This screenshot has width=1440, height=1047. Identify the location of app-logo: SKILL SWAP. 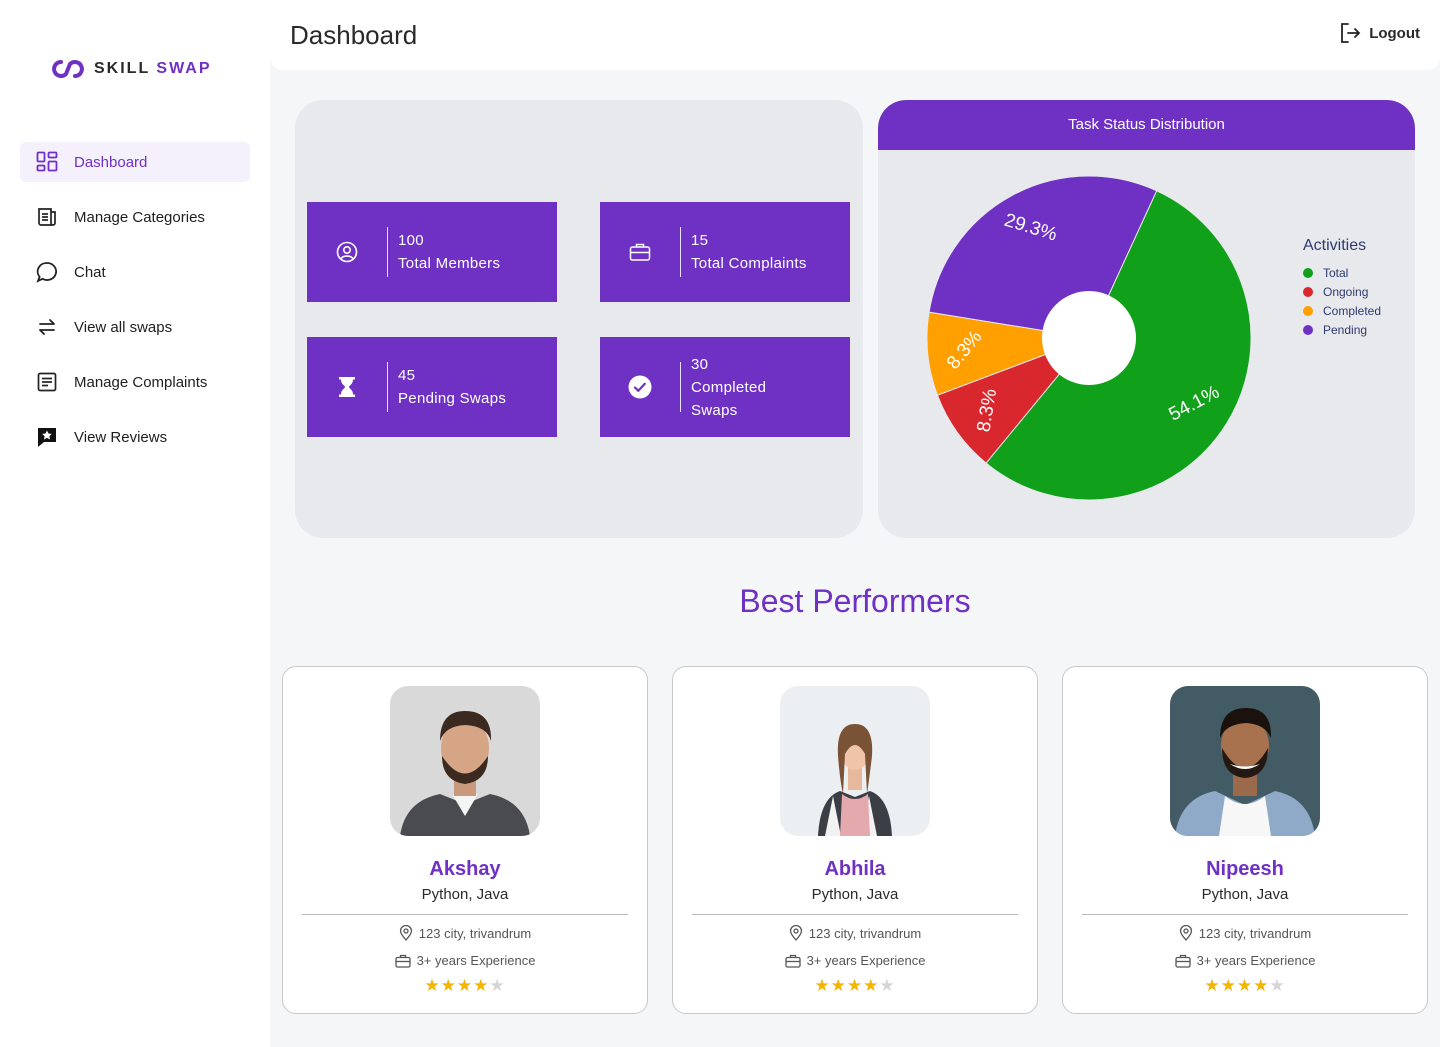
(132, 69).